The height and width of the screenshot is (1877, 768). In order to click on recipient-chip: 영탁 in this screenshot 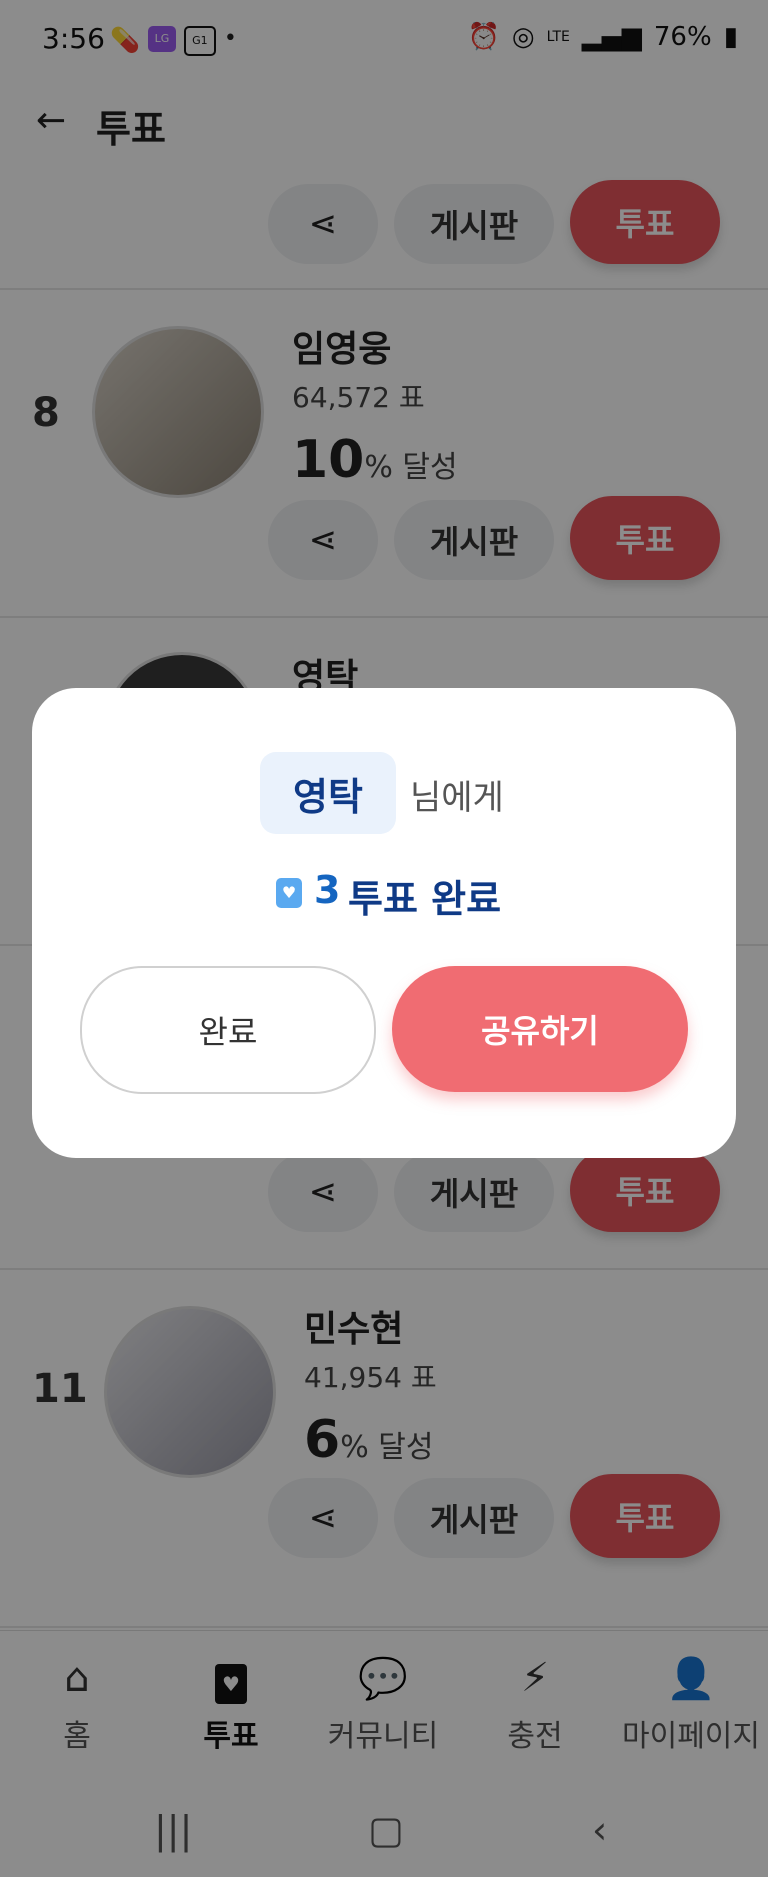, I will do `click(328, 793)`.